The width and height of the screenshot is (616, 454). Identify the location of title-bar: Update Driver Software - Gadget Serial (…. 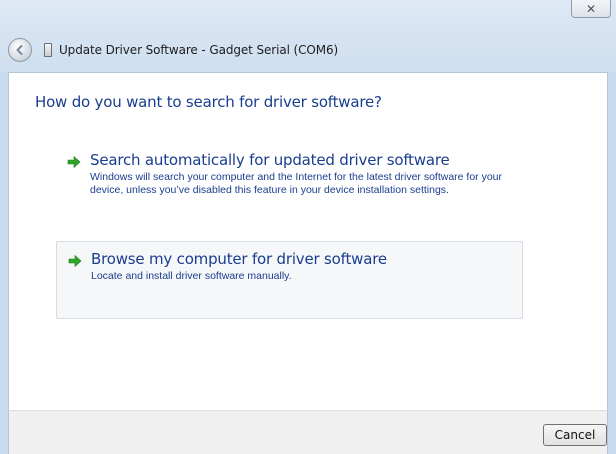
(308, 50).